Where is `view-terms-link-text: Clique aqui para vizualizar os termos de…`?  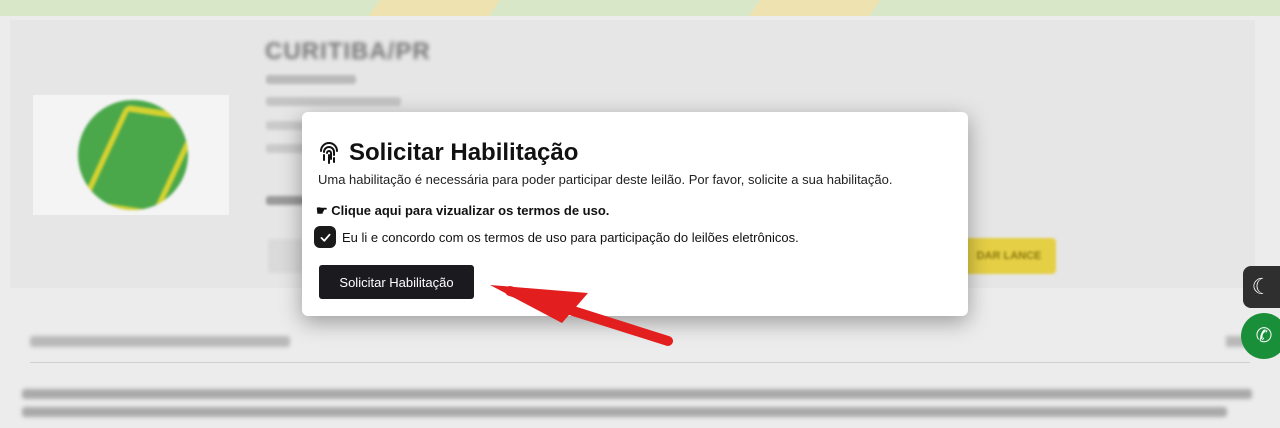
view-terms-link-text: Clique aqui para vizualizar os termos de… is located at coordinates (470, 210).